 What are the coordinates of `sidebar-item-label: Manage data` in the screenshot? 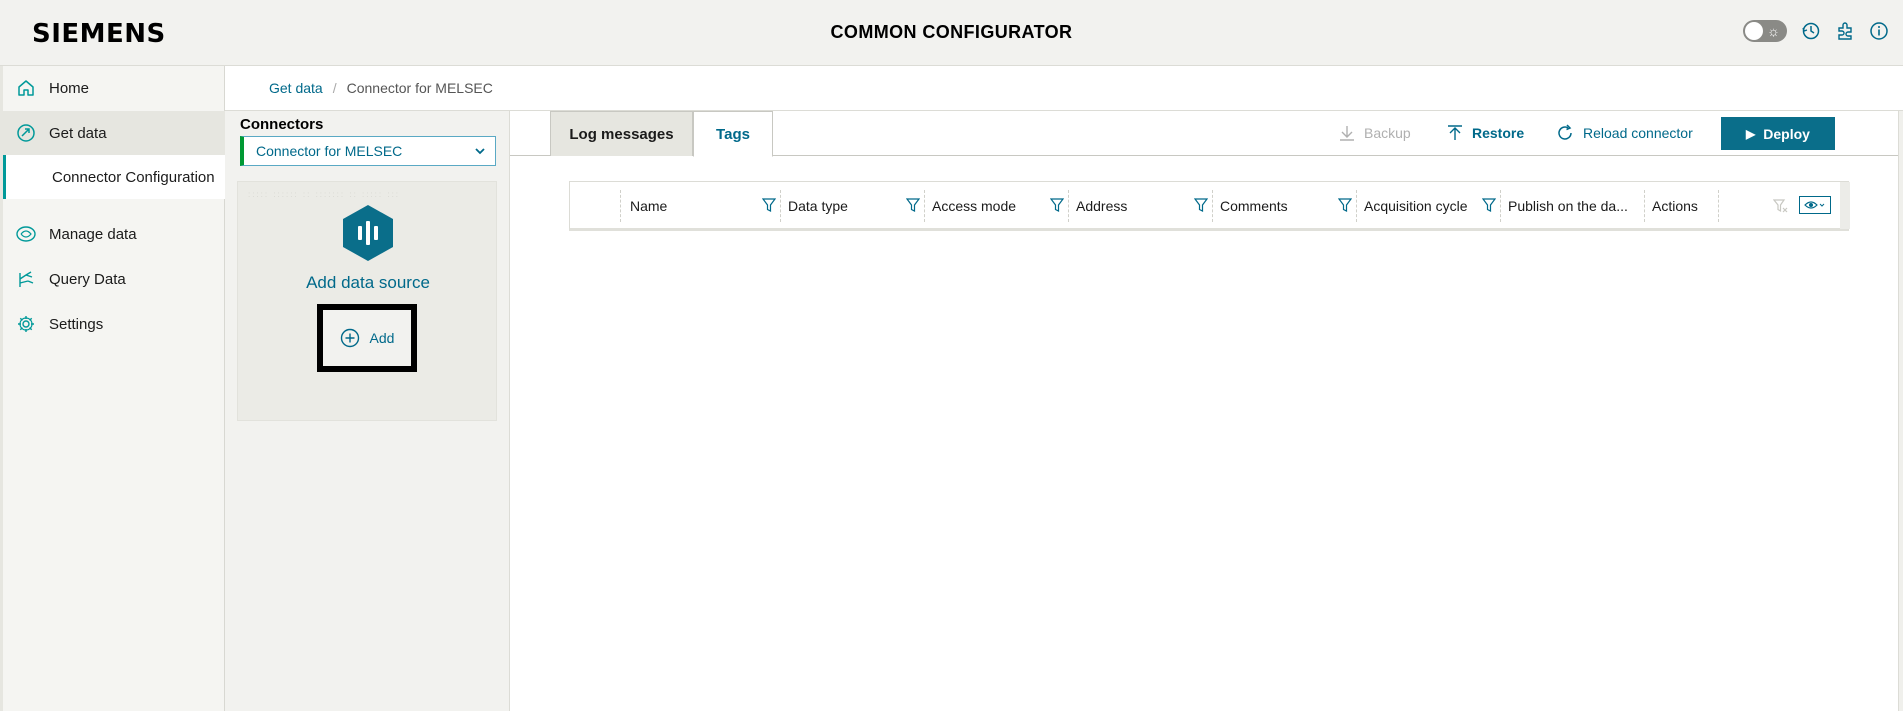 It's located at (93, 234).